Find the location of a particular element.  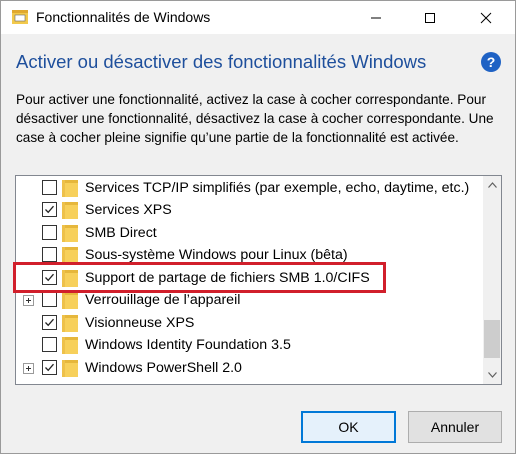

feature-row: Services XPS is located at coordinates (249, 210).